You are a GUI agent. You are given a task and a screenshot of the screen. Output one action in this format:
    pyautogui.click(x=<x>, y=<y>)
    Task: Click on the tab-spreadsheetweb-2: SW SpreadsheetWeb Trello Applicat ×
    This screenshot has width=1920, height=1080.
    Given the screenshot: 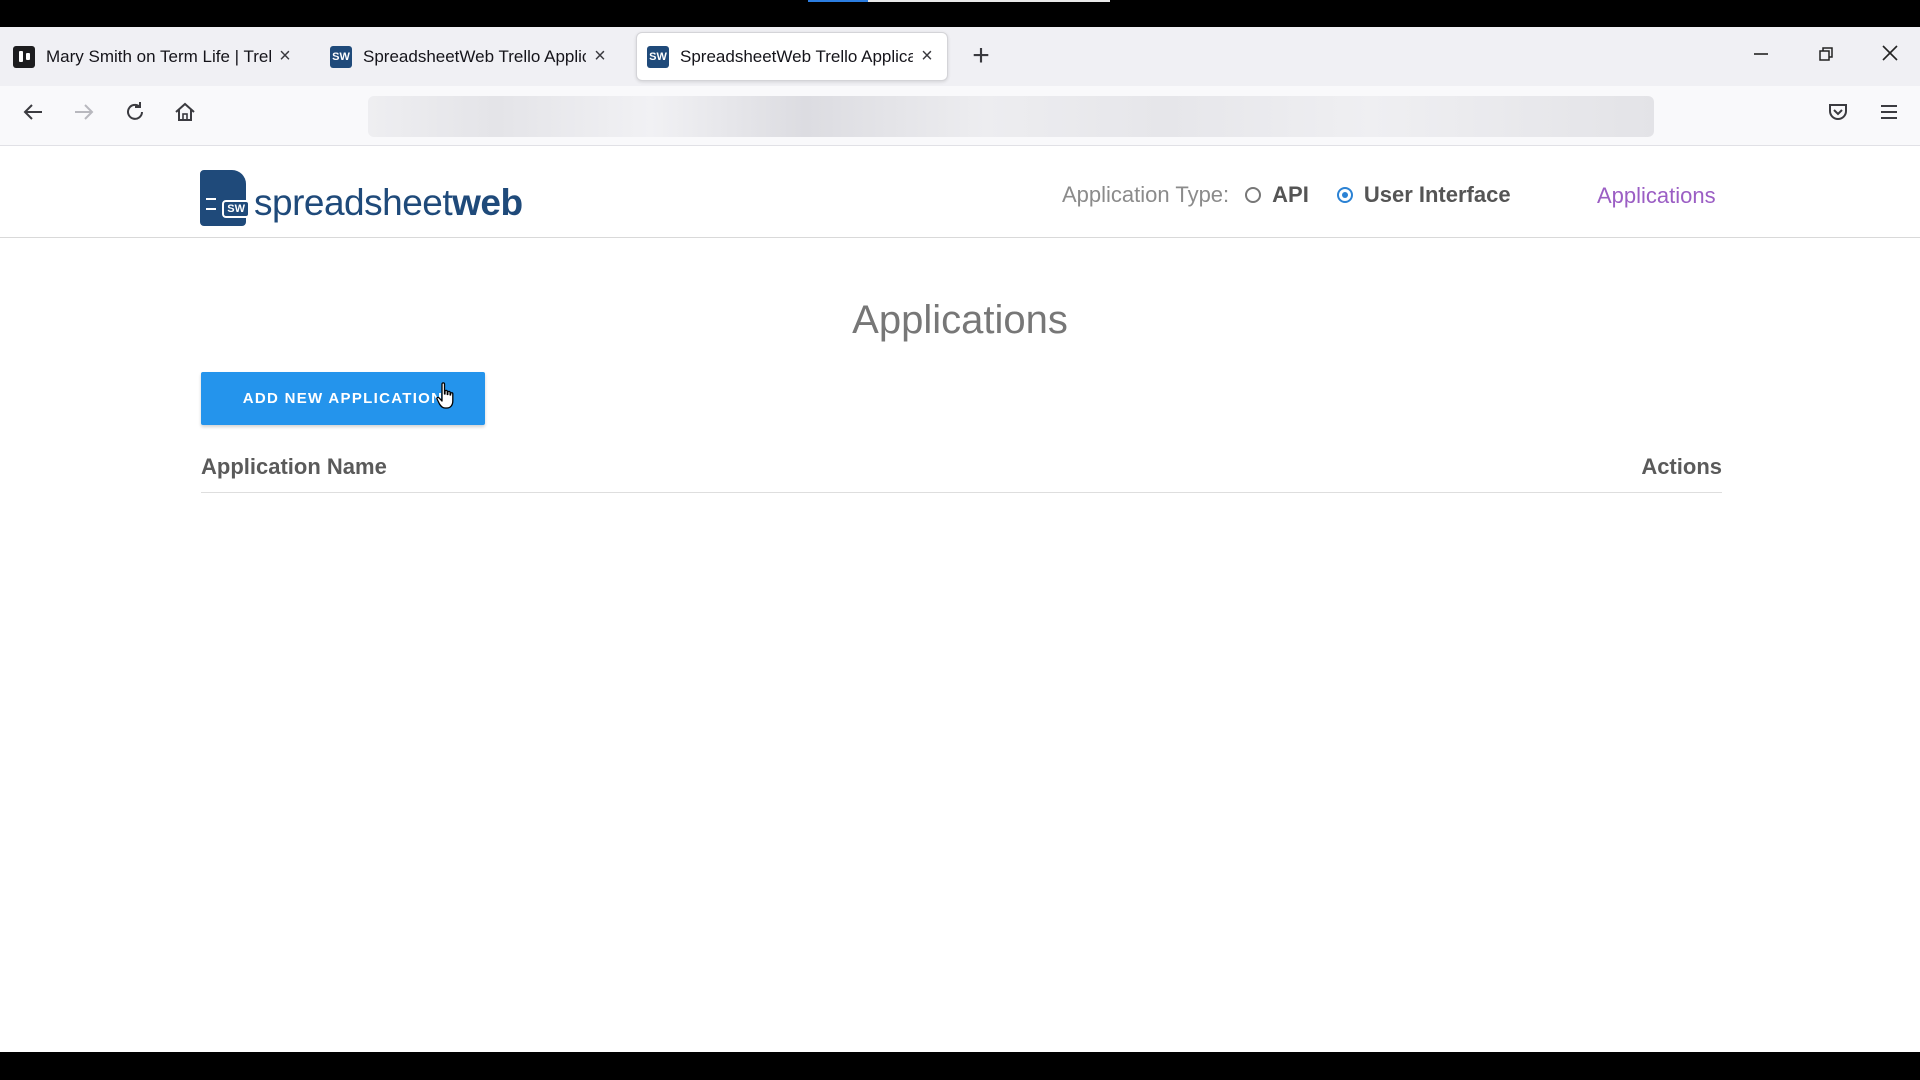 What is the action you would take?
    pyautogui.click(x=792, y=56)
    